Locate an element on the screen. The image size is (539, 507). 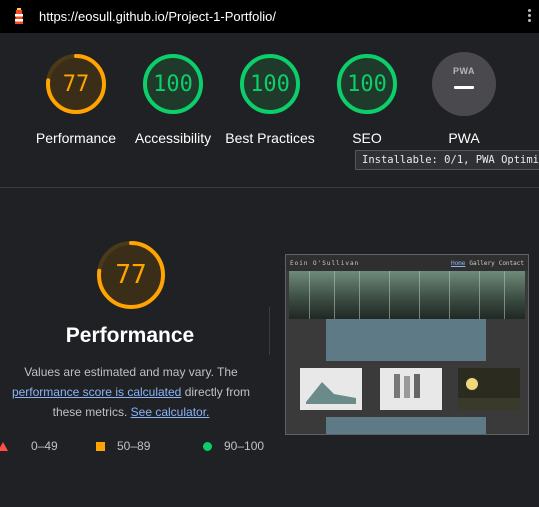
best-practices-gauge: 100 is located at coordinates (270, 84).